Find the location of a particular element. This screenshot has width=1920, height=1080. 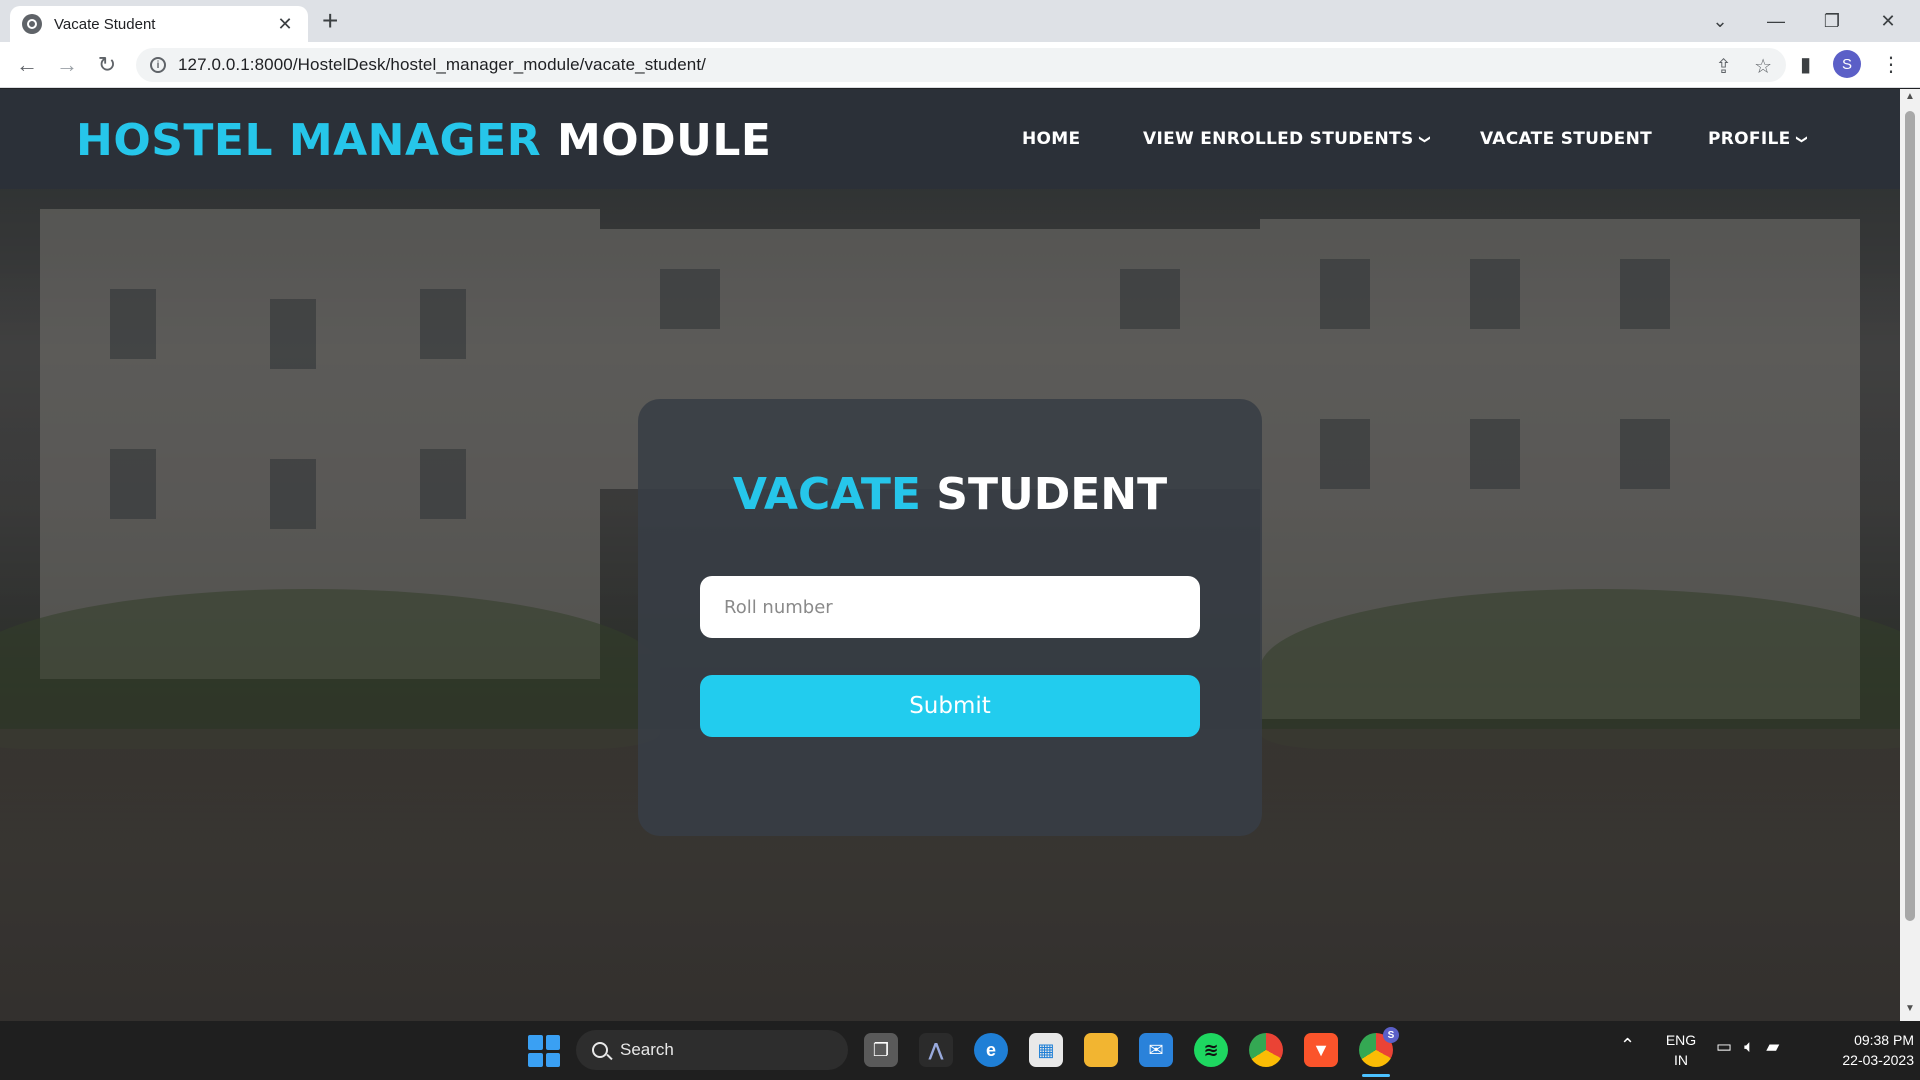

logo-text-accent: HOSTEL MANAGER is located at coordinates (309, 140).